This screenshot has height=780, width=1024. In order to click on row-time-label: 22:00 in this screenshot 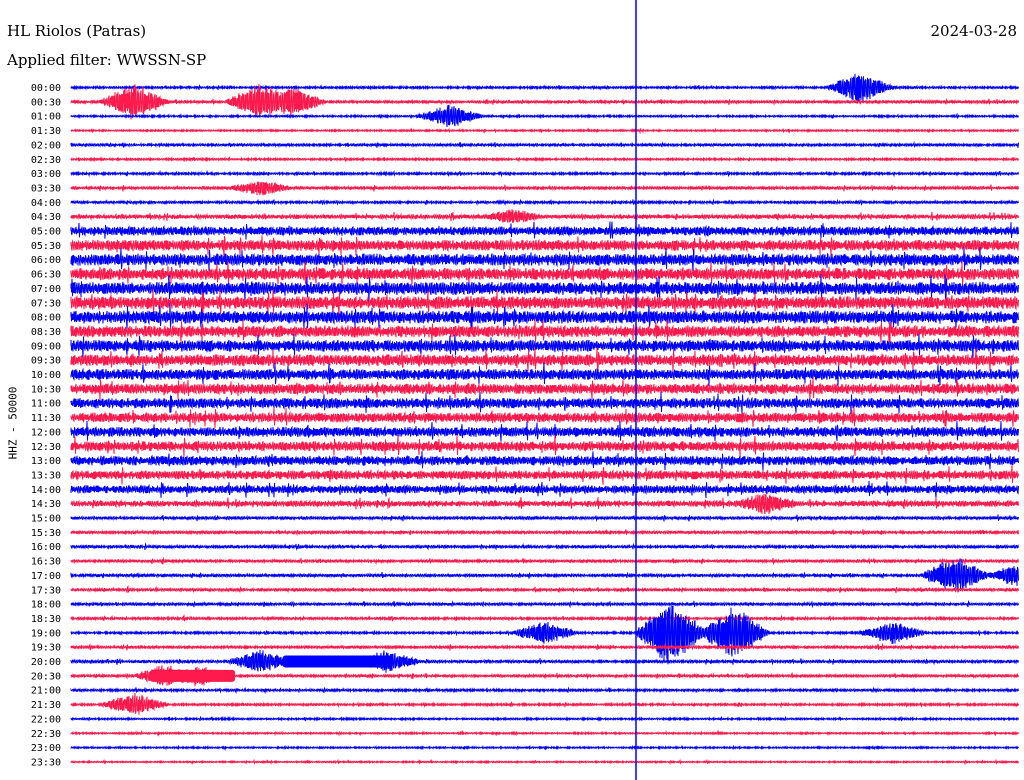, I will do `click(46, 719)`.